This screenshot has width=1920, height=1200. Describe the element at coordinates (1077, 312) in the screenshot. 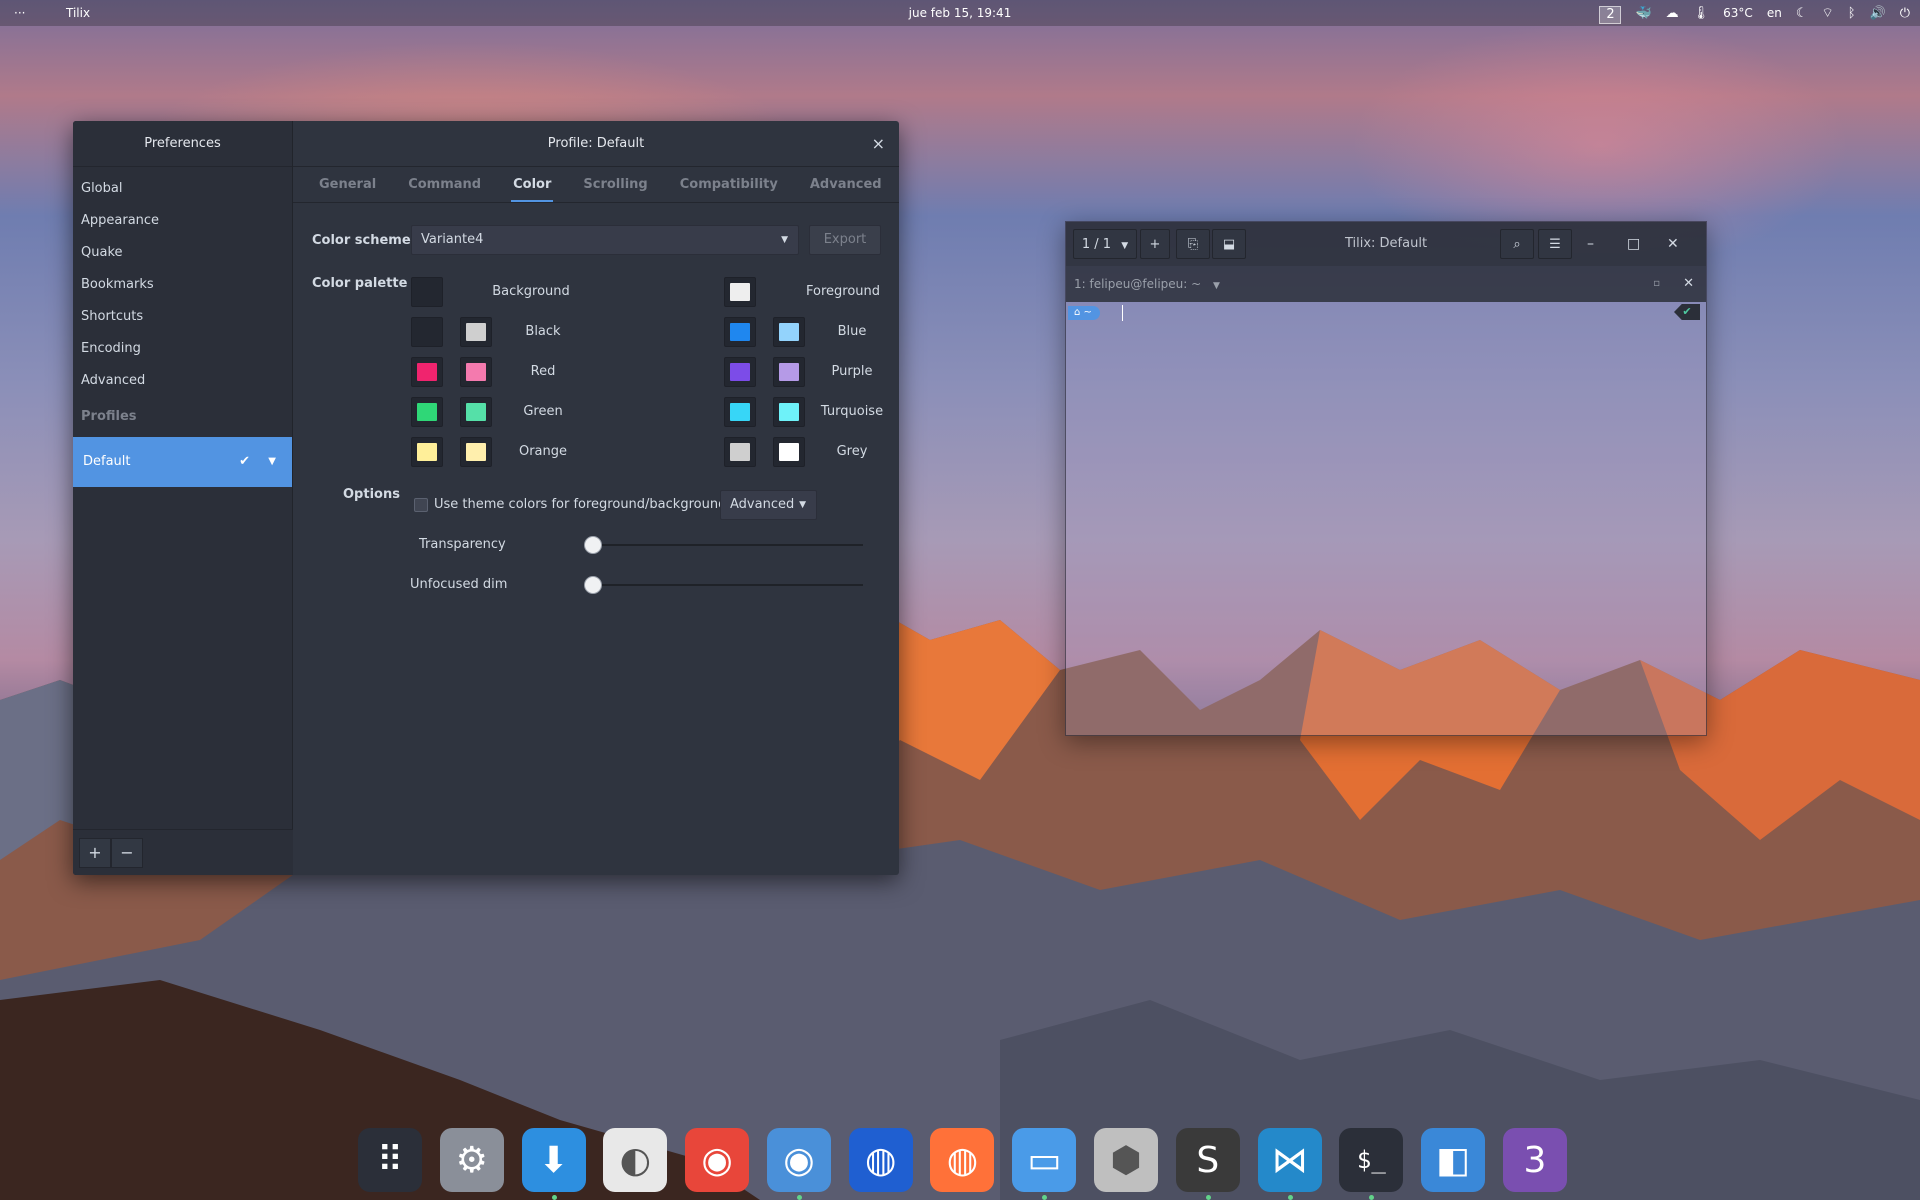

I see `home-icon: ⌂` at that location.